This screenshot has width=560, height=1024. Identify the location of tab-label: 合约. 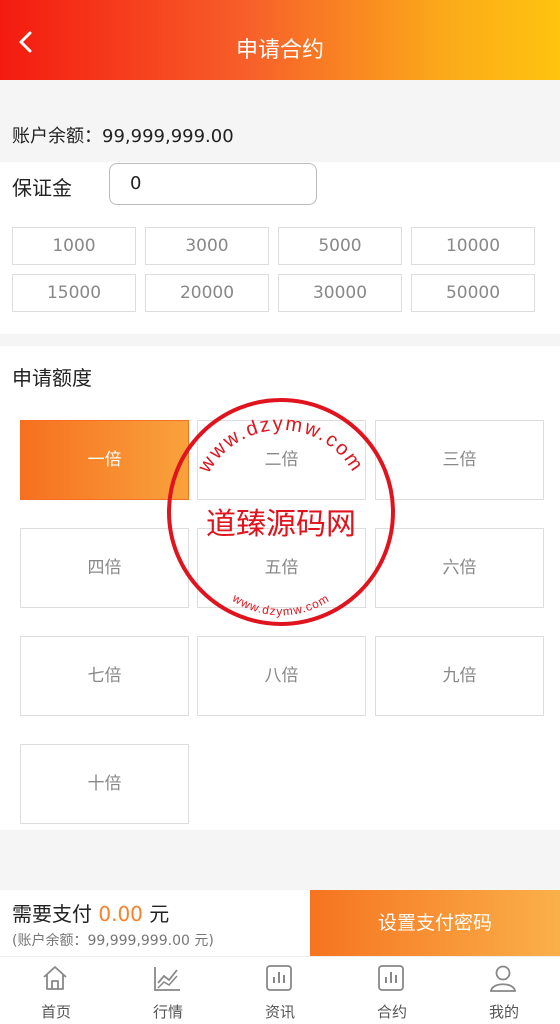
(391, 1012).